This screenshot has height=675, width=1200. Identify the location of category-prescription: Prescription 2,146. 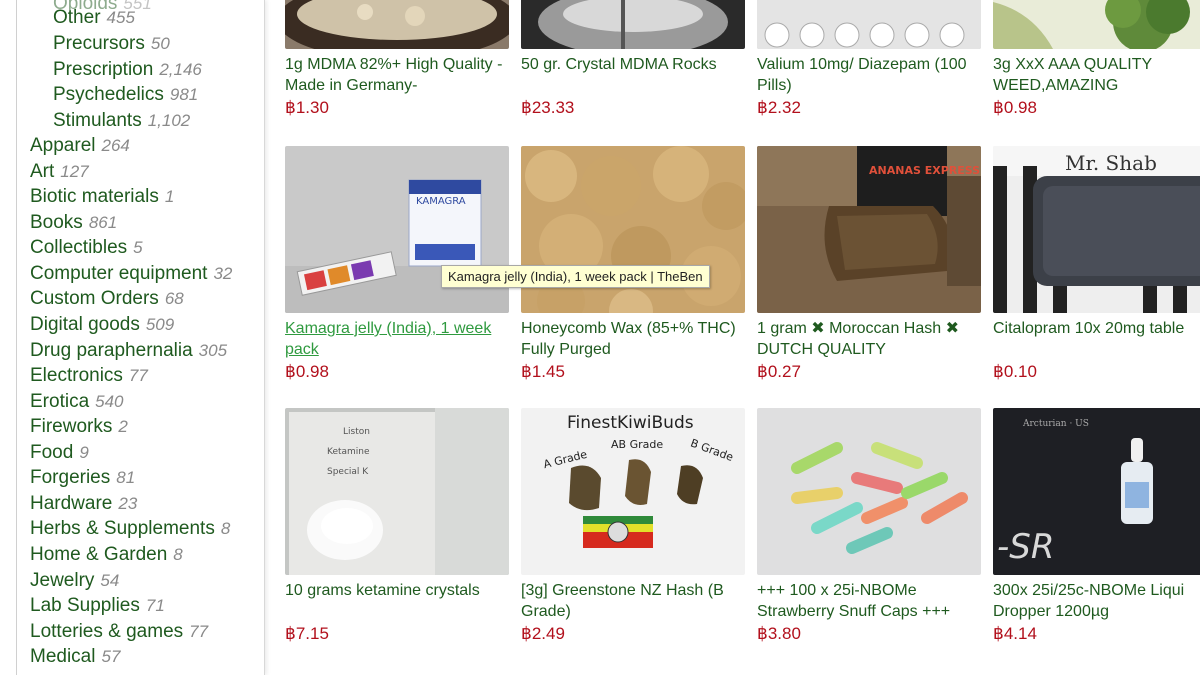
(127, 69).